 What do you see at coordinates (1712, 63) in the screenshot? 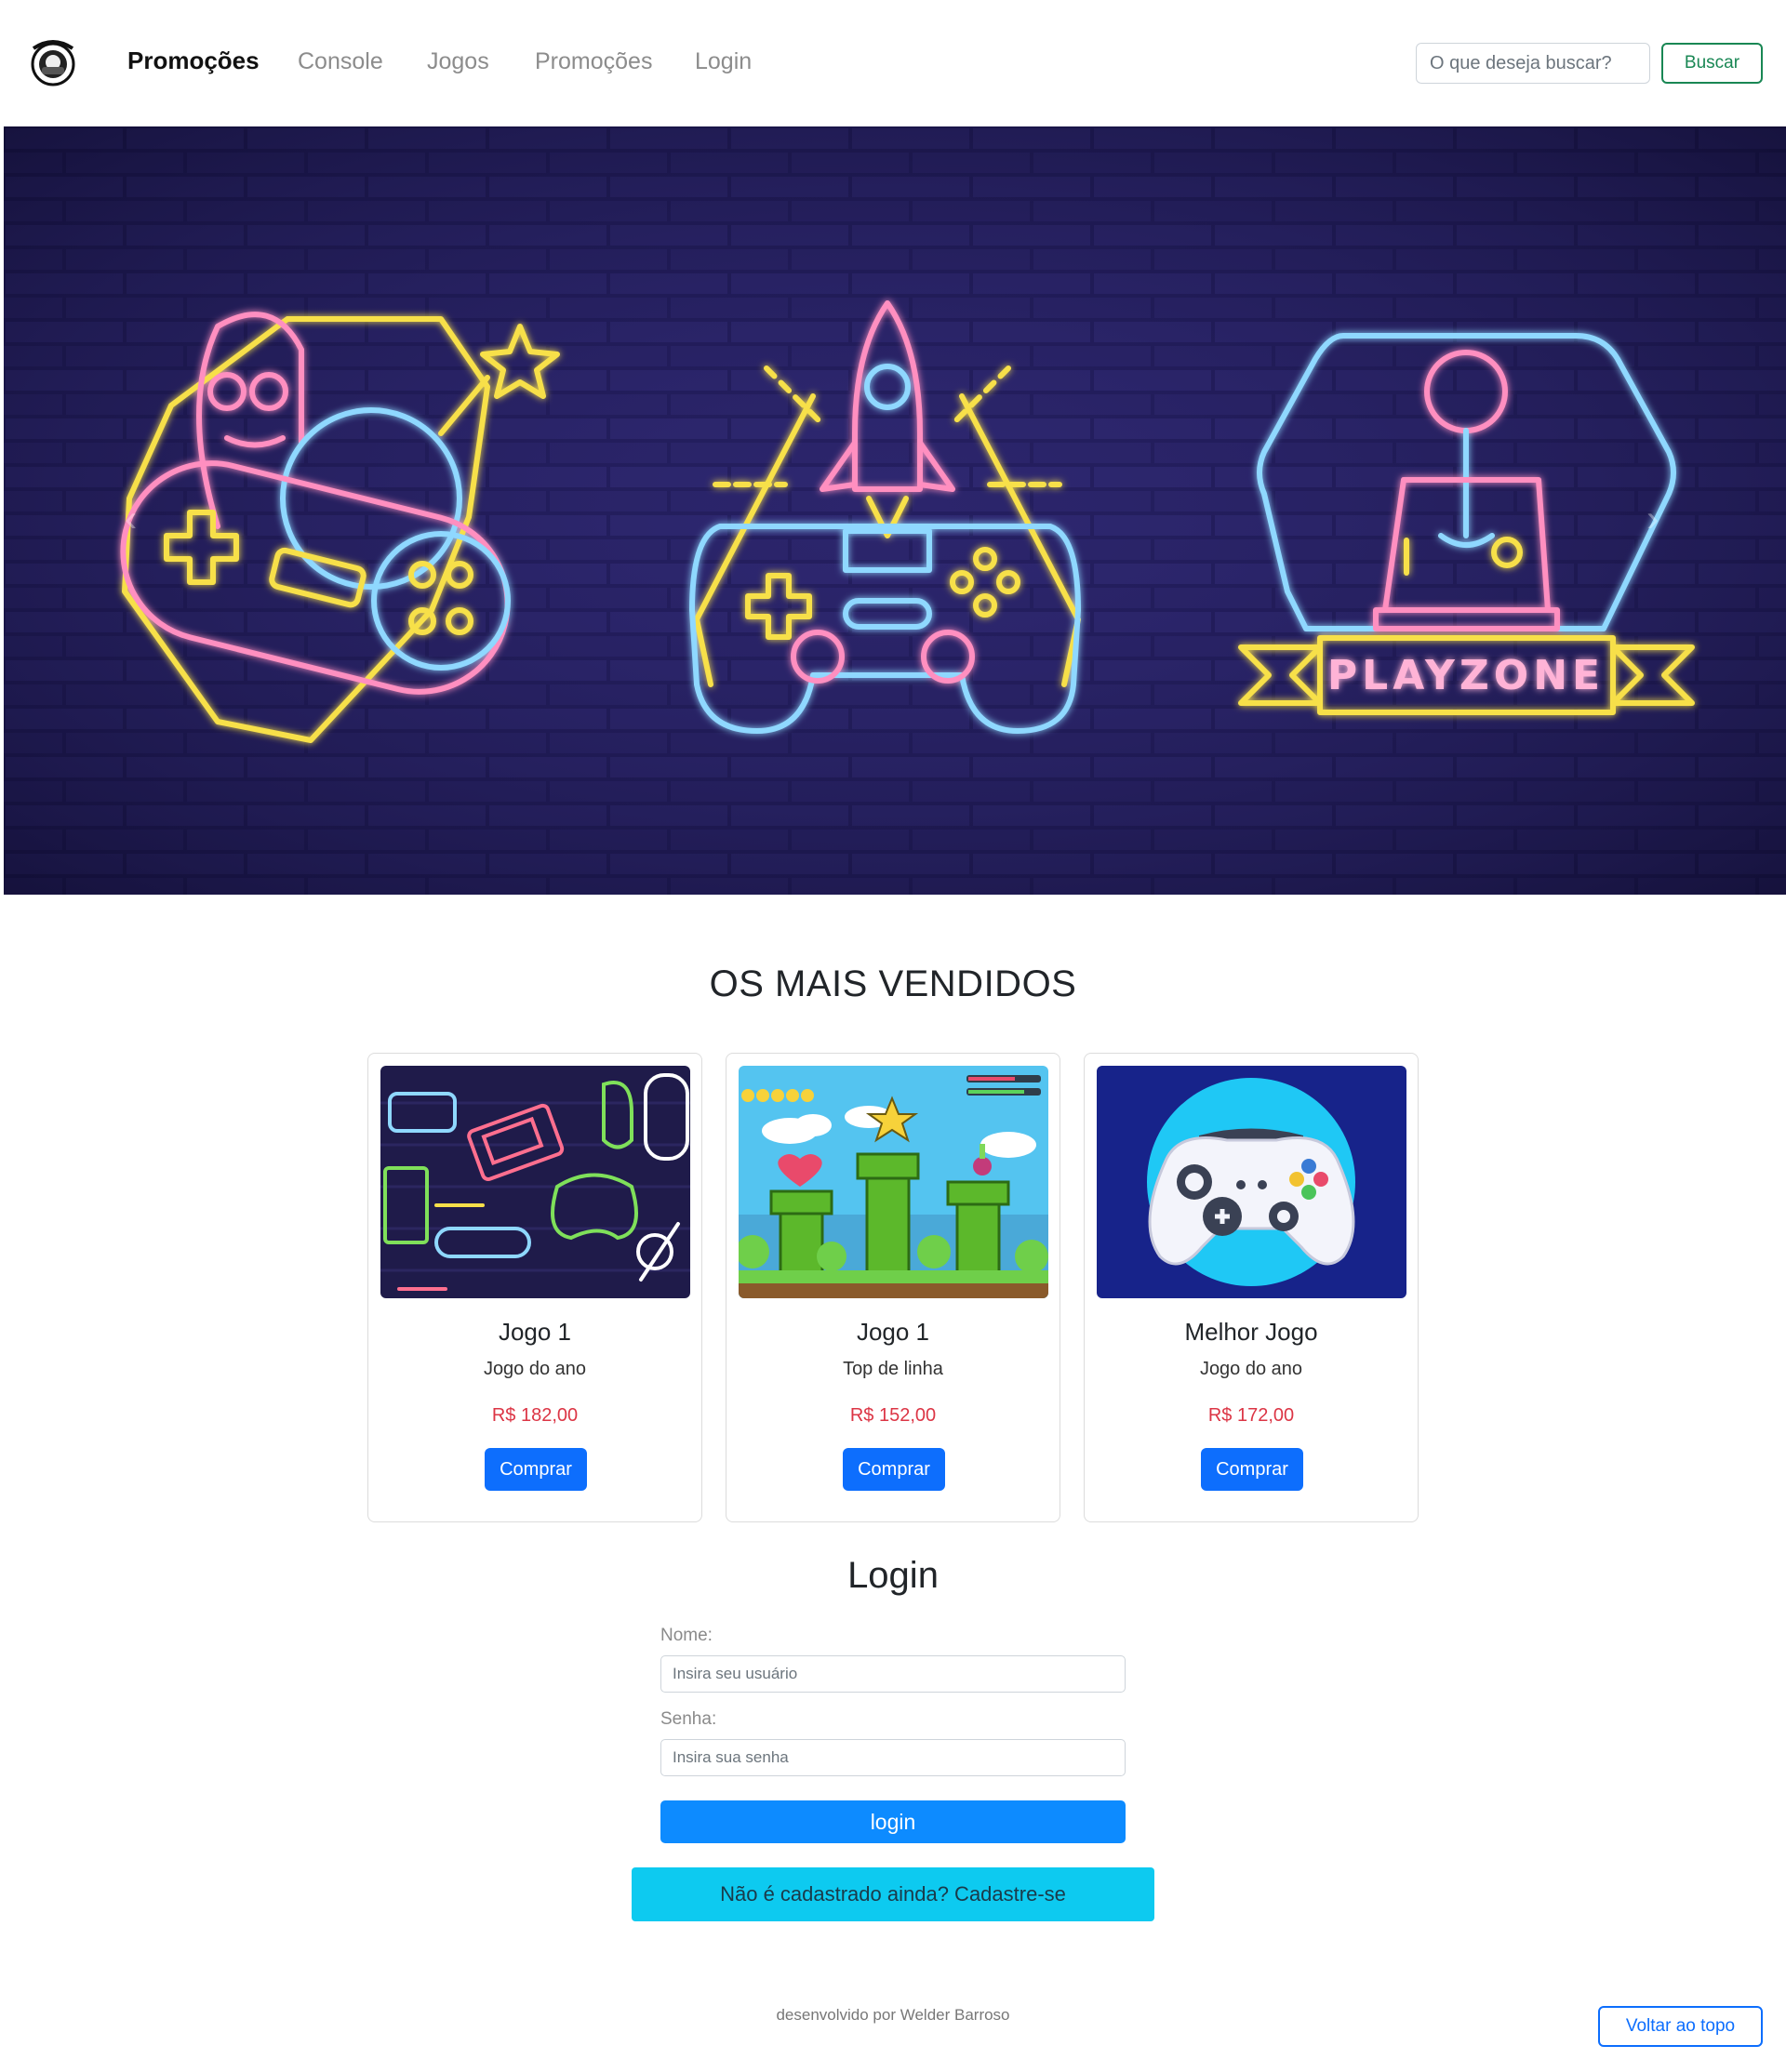
I see `search-button: Buscar` at bounding box center [1712, 63].